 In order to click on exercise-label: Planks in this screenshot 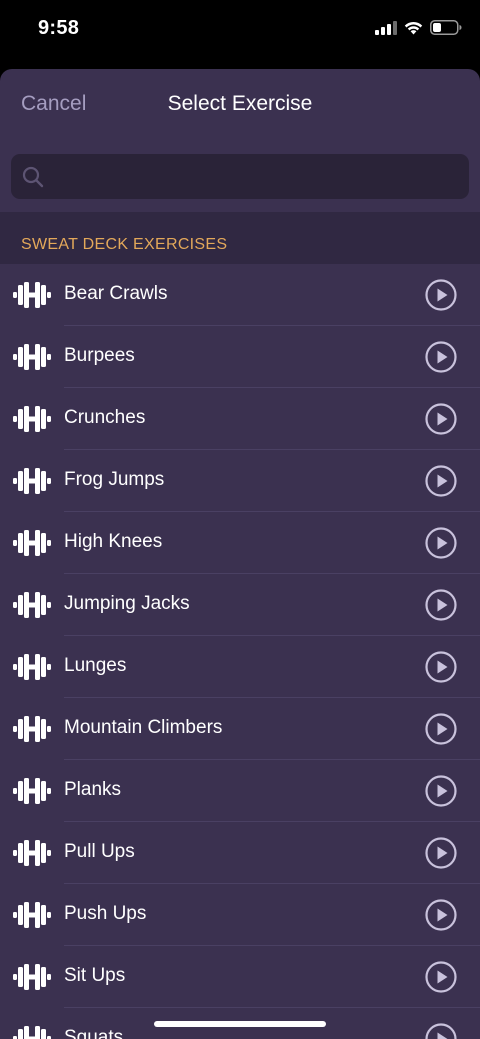, I will do `click(93, 789)`.